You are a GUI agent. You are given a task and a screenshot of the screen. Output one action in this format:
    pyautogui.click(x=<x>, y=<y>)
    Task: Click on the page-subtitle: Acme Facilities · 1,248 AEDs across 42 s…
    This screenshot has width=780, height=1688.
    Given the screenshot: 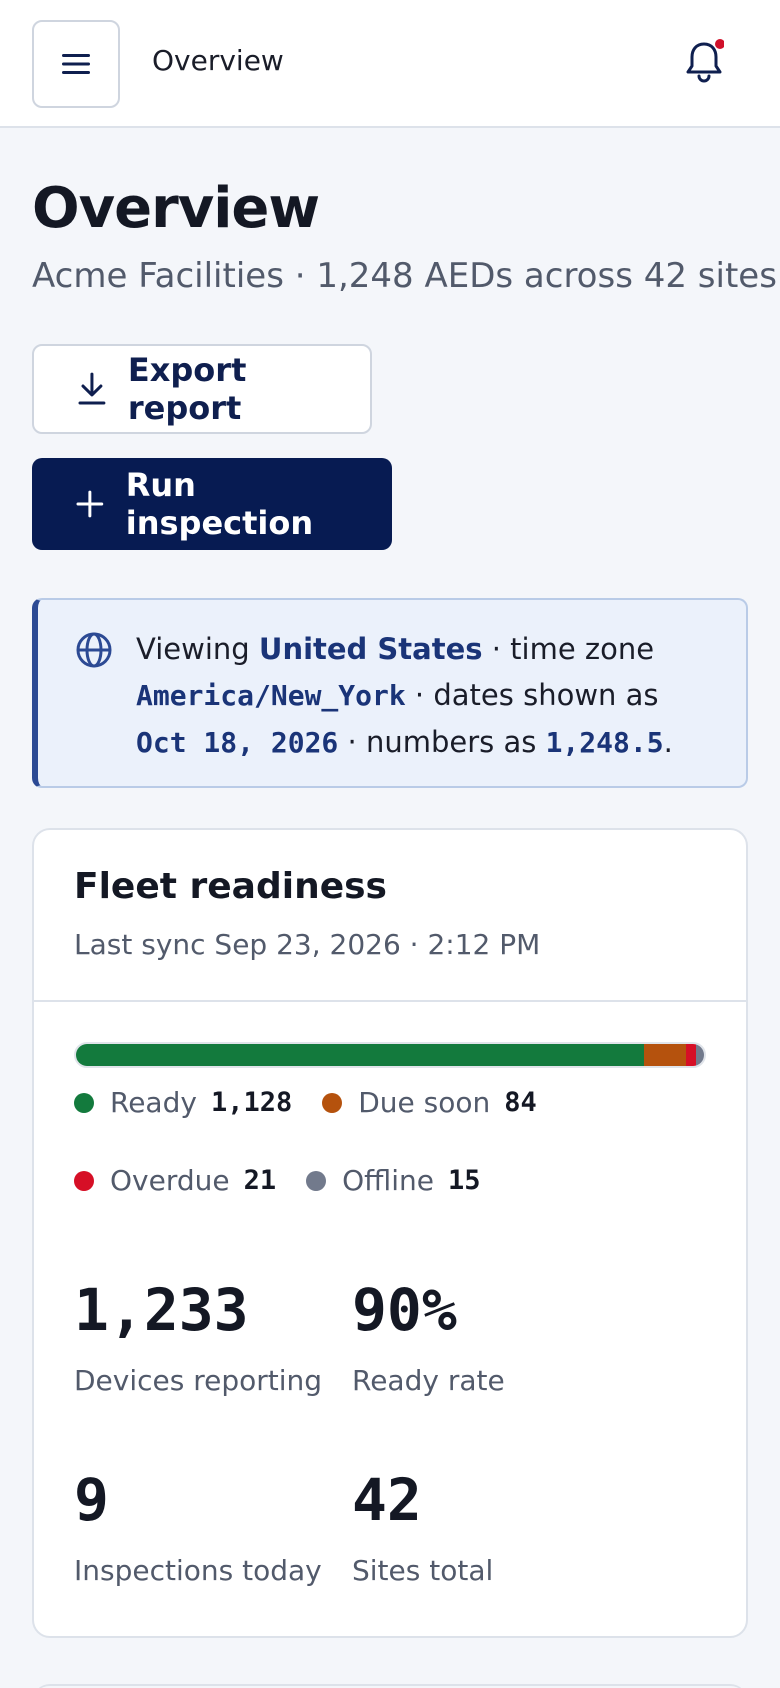 What is the action you would take?
    pyautogui.click(x=404, y=276)
    